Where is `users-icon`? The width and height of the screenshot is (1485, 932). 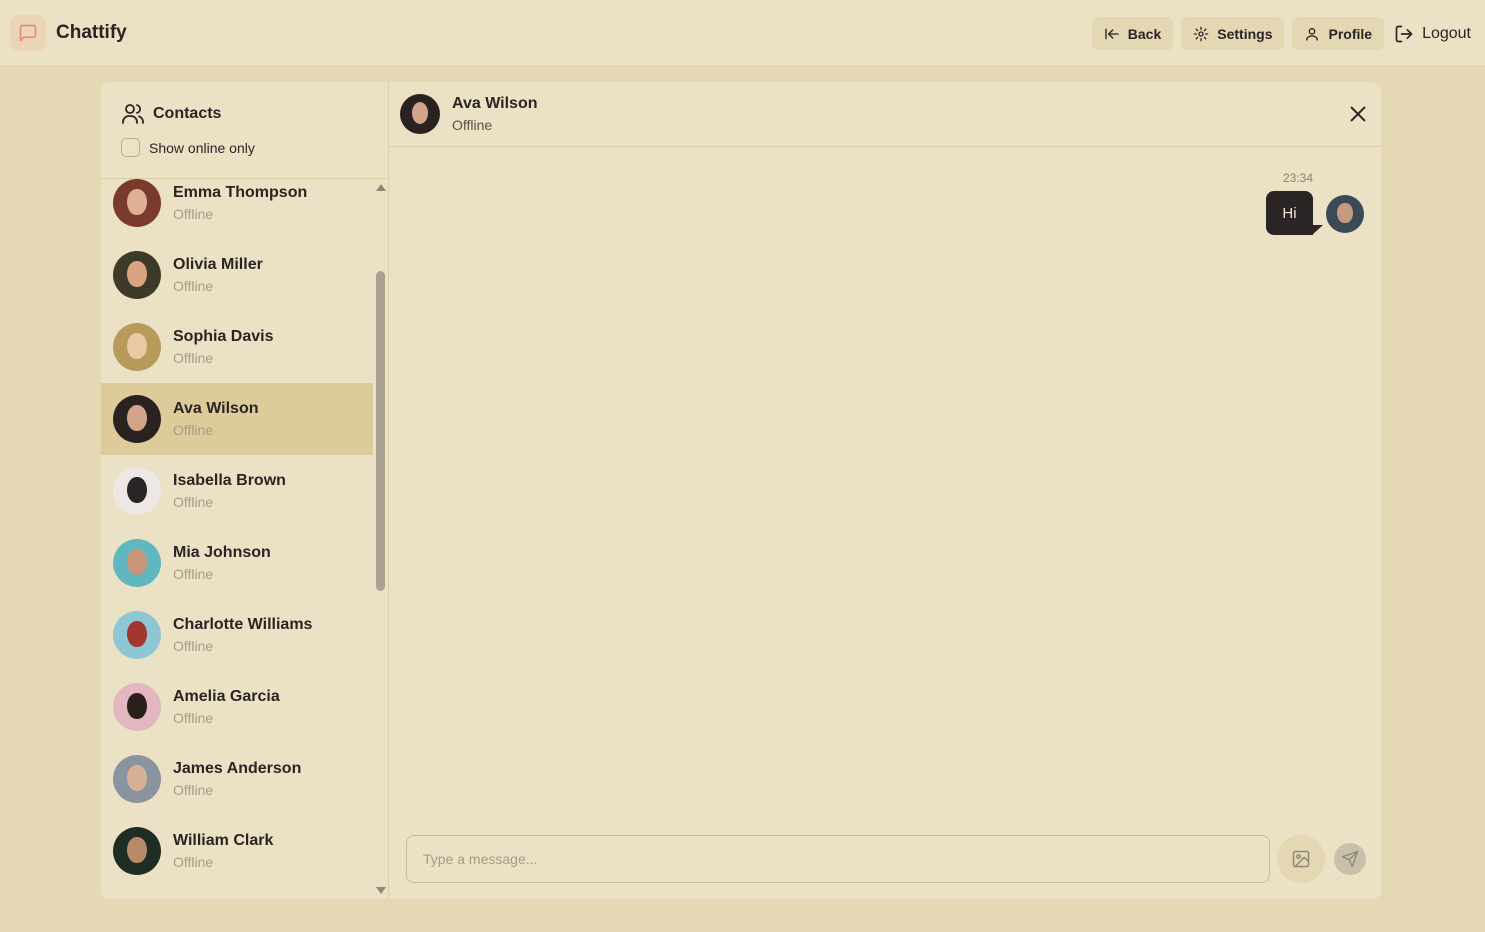
users-icon is located at coordinates (133, 114).